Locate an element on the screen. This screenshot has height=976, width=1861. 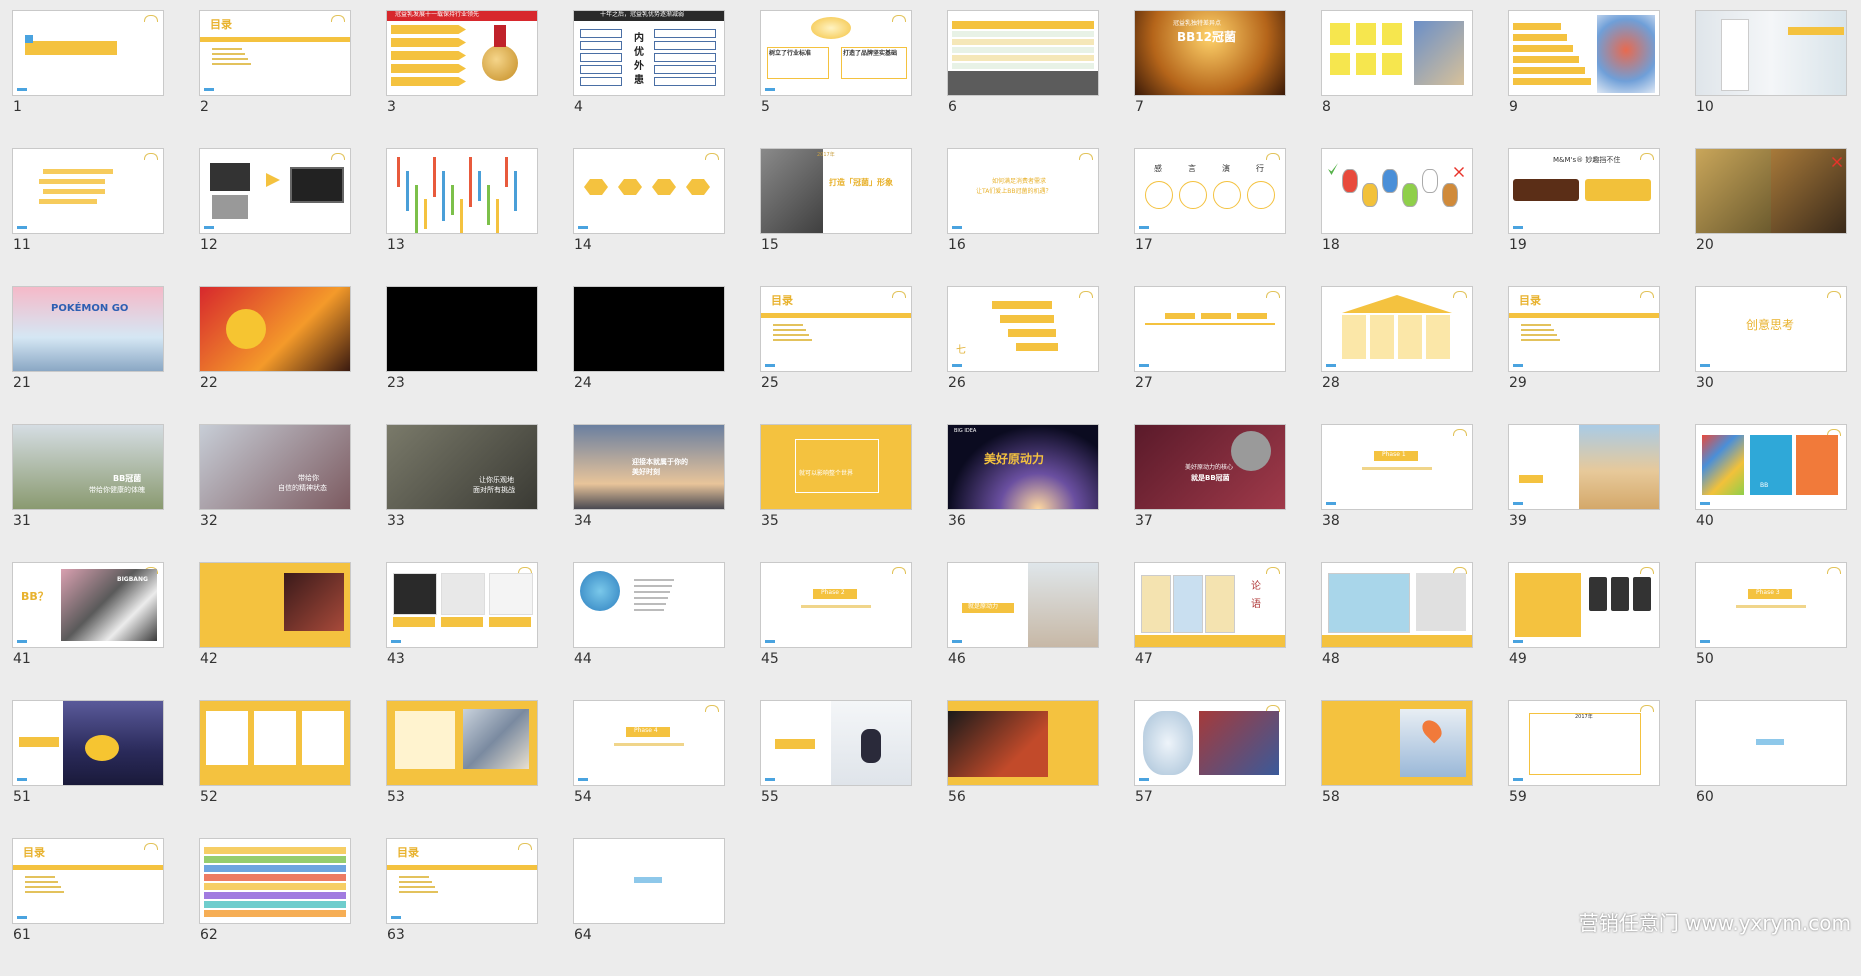
slide-thumbnail-cell: 18 is located at coordinates (1397, 217).